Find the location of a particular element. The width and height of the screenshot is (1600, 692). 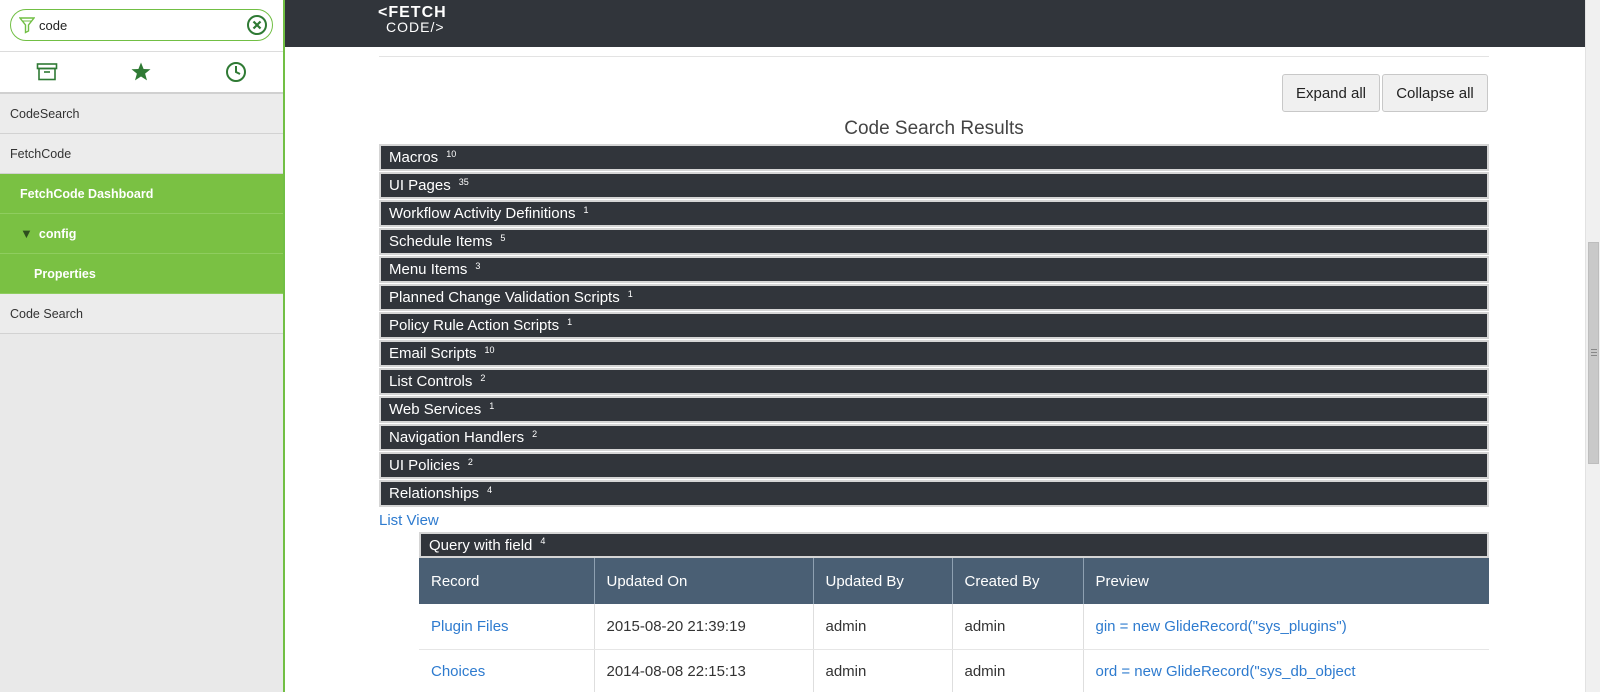

category-label: Schedule Items is located at coordinates (441, 241).